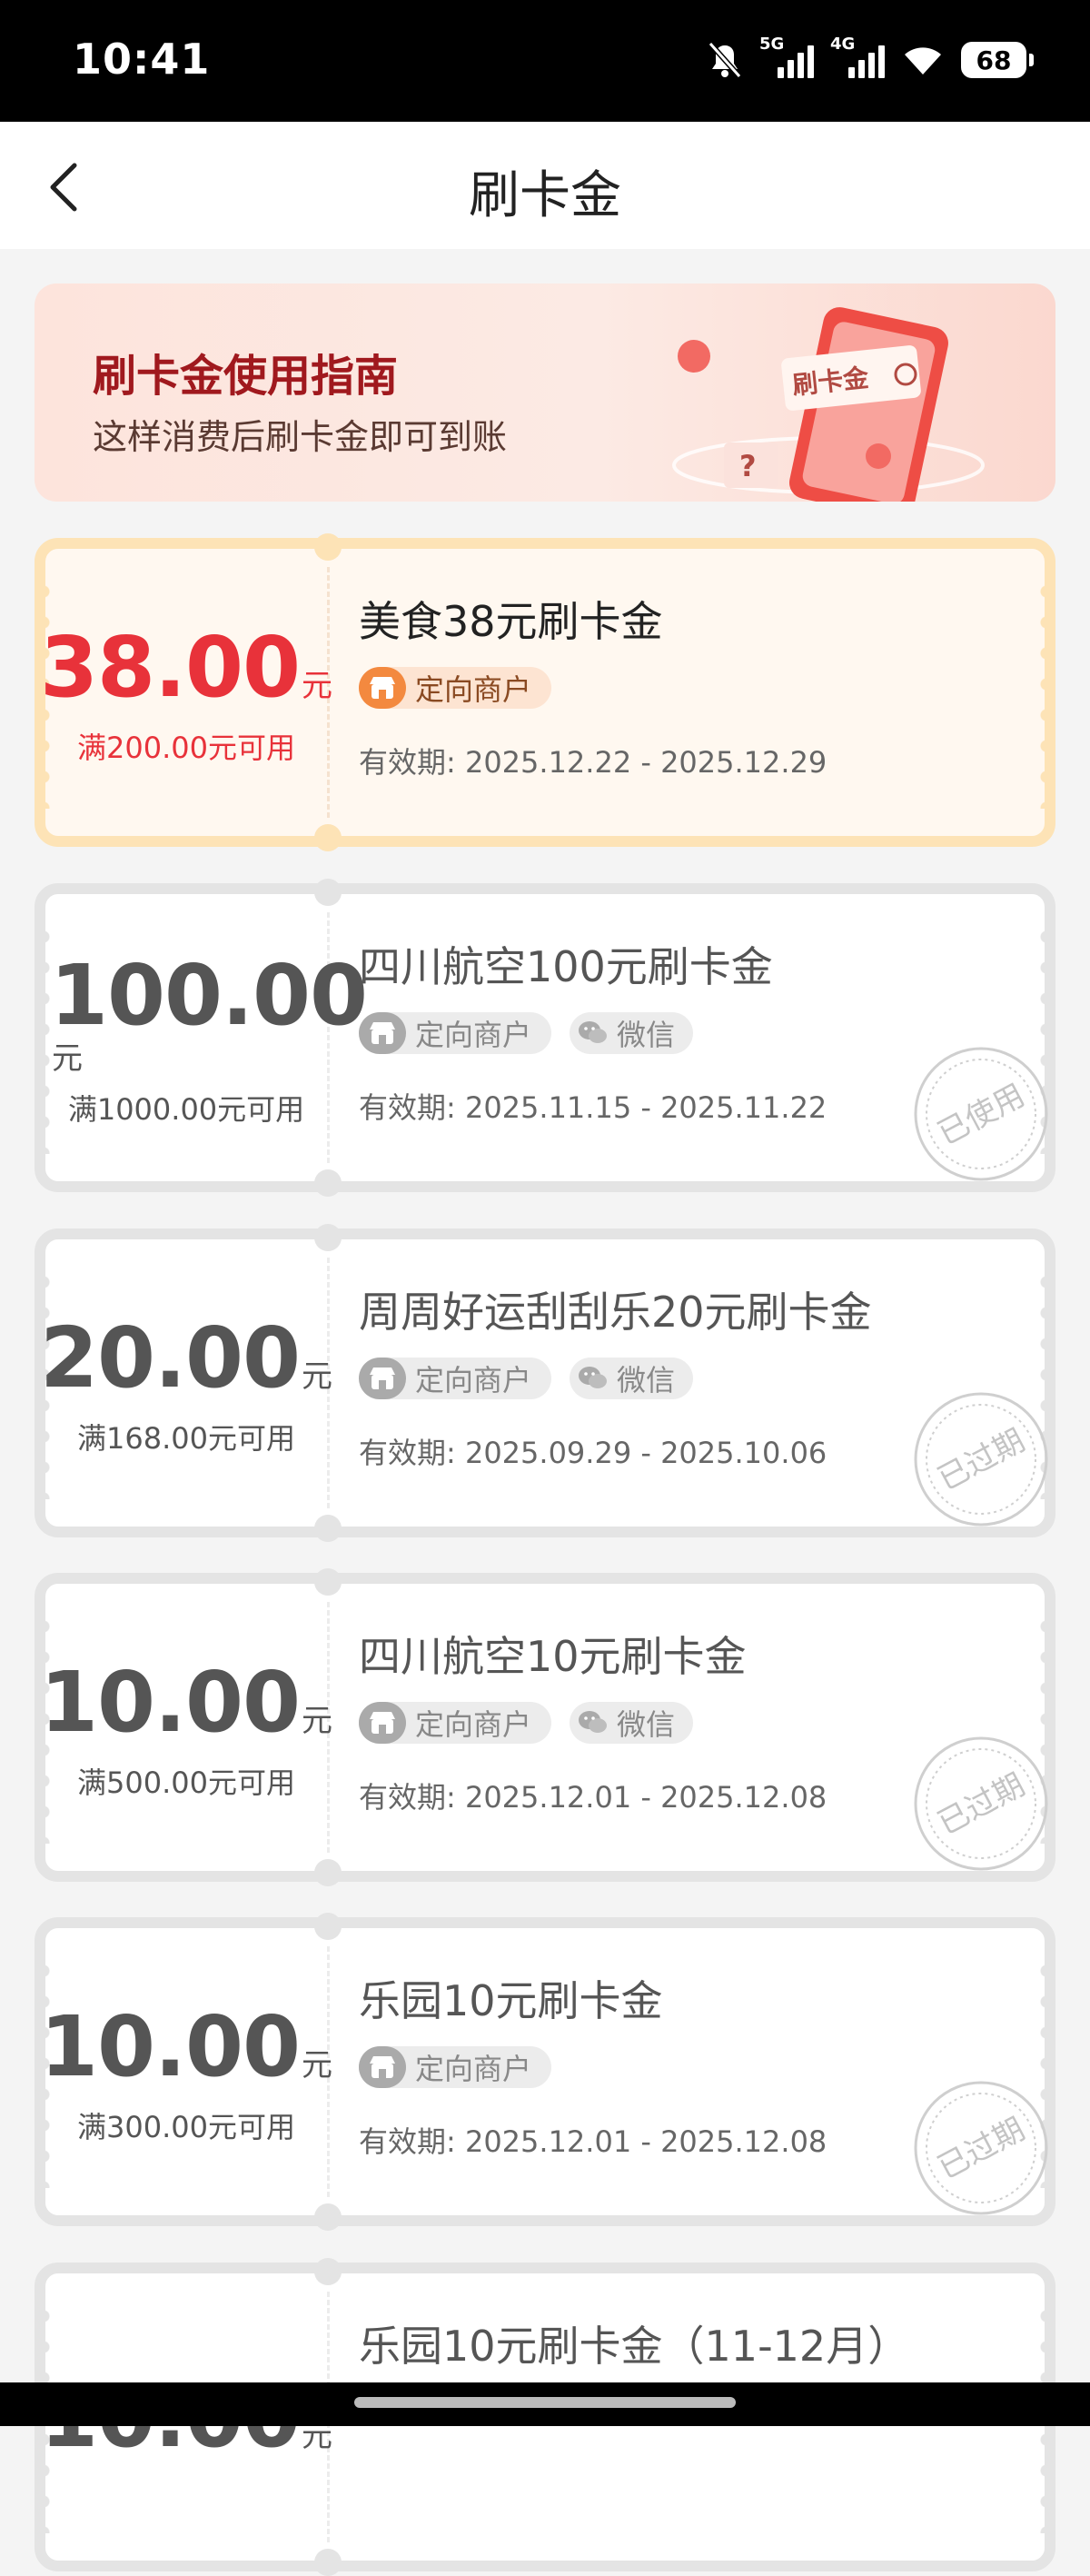 The image size is (1090, 2576). What do you see at coordinates (209, 996) in the screenshot?
I see `coupon-amount: 100.00` at bounding box center [209, 996].